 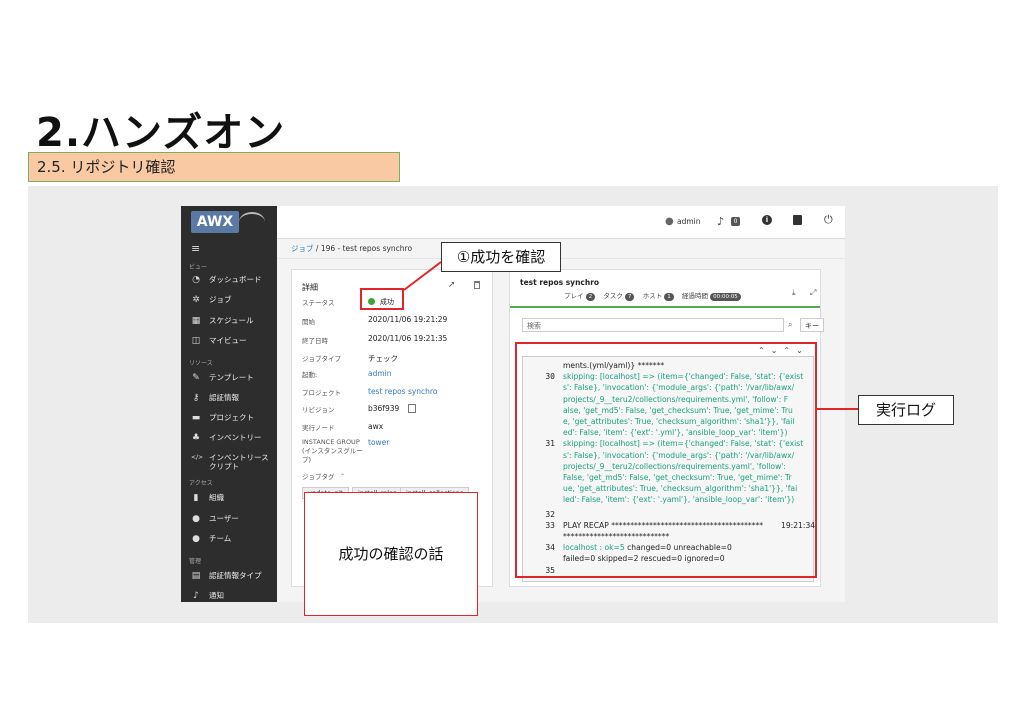 I want to click on note-box: 成功の確認の話, so click(x=391, y=554).